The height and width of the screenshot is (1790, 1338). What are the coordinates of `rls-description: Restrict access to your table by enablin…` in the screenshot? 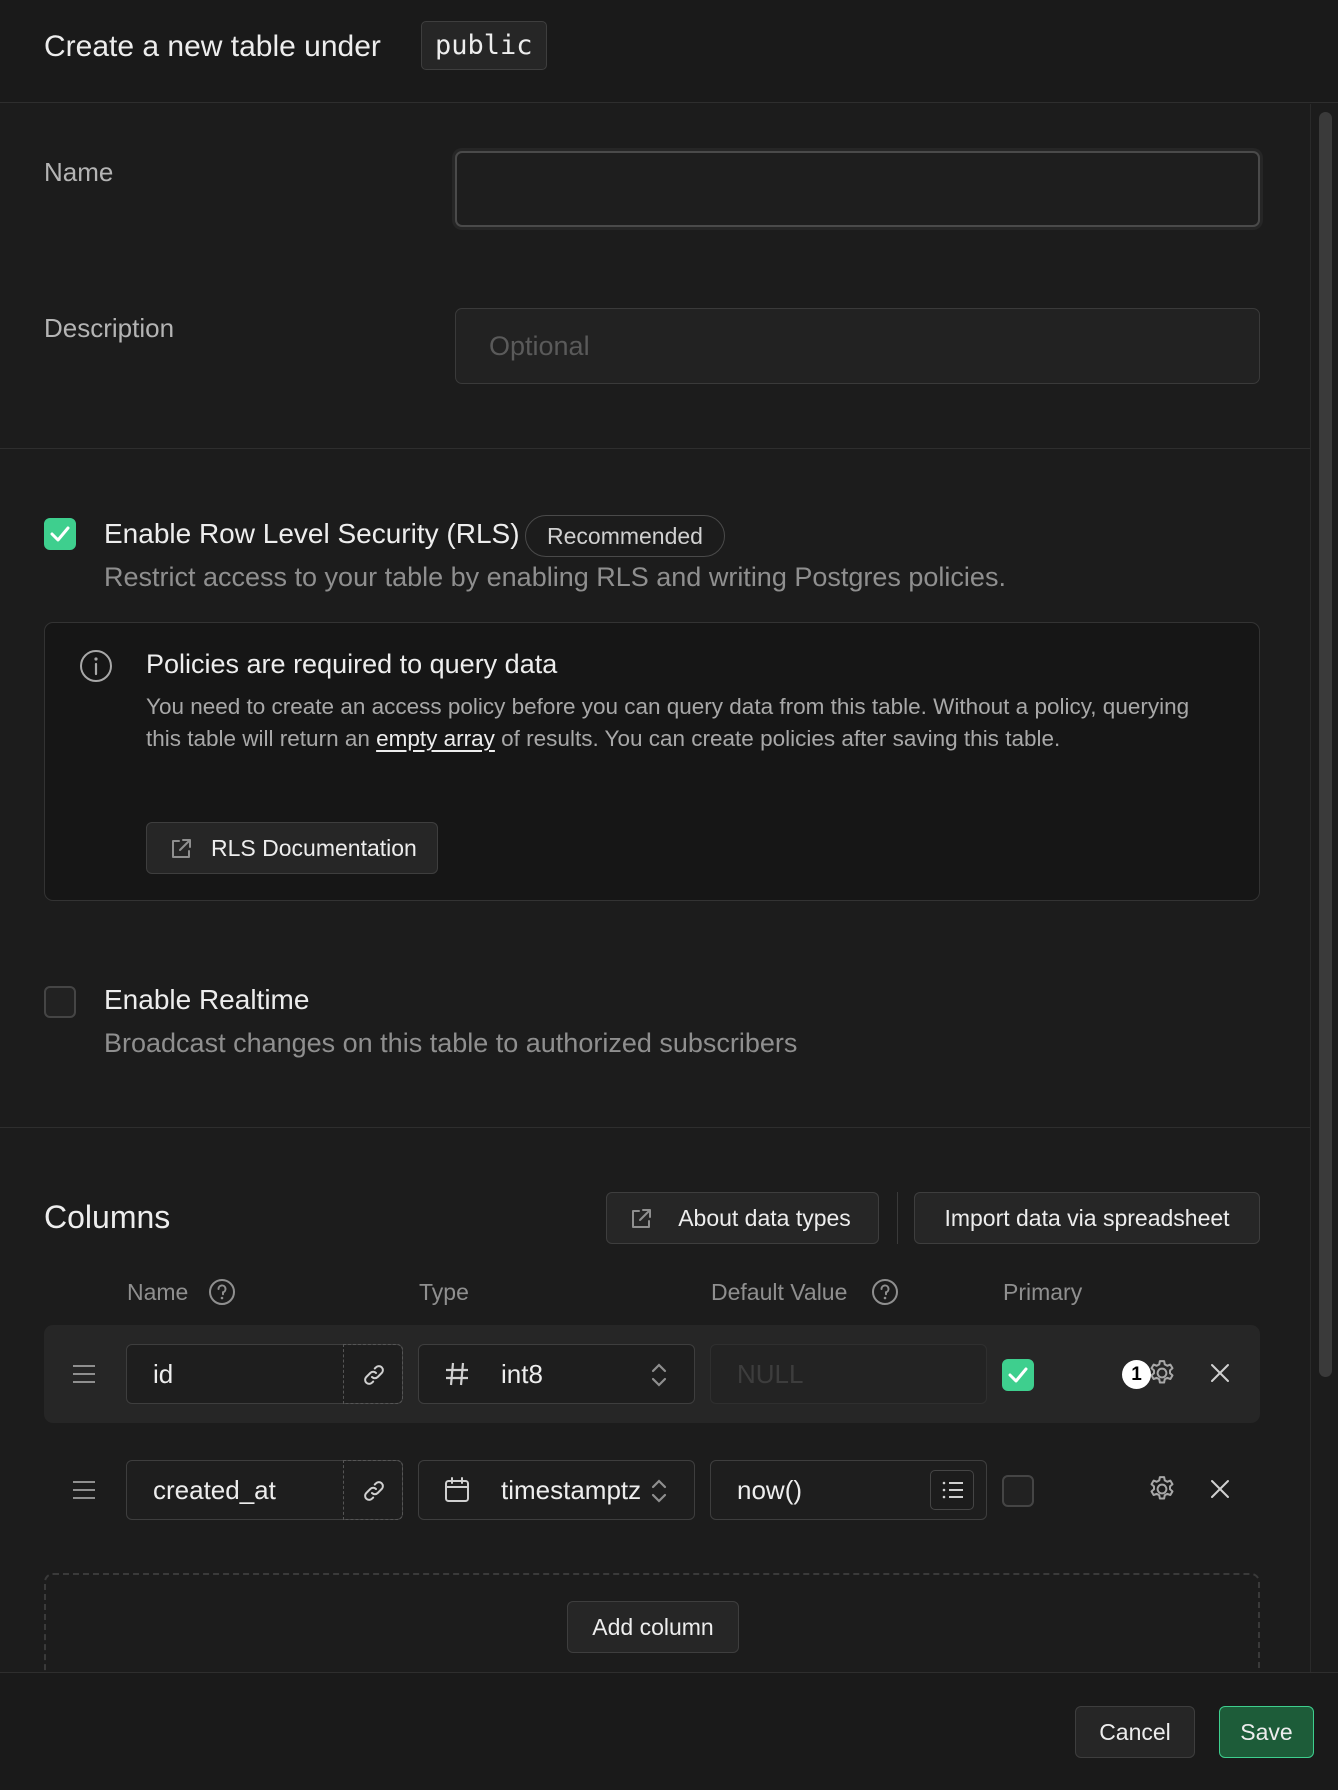 It's located at (555, 577).